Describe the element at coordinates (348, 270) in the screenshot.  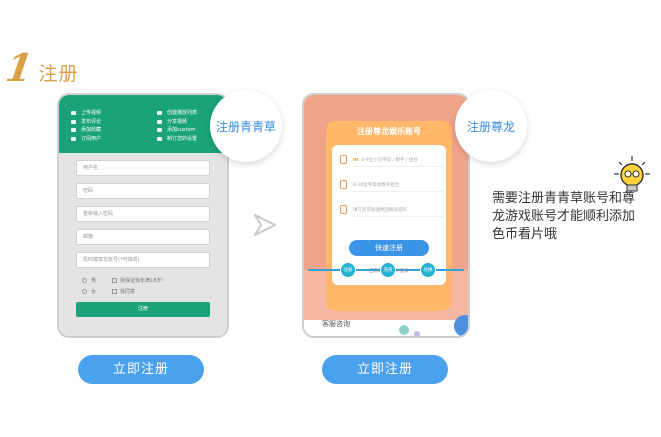
I see `step-register: 注册` at that location.